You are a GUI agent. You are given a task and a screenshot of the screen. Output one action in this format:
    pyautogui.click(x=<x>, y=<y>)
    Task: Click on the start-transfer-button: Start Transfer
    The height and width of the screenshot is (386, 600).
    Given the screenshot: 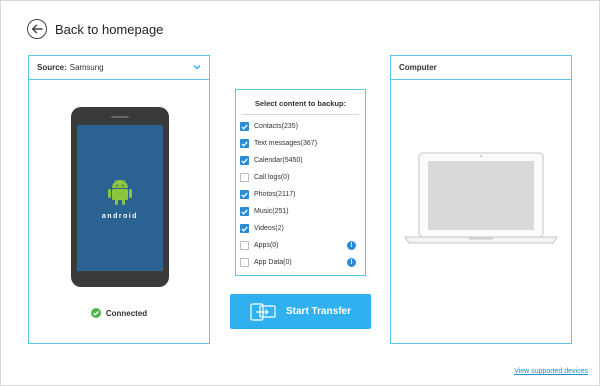 What is the action you would take?
    pyautogui.click(x=300, y=311)
    